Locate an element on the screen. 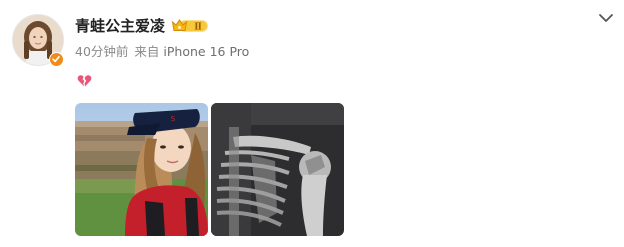  post-image-selfie: Ѕ is located at coordinates (141, 169).